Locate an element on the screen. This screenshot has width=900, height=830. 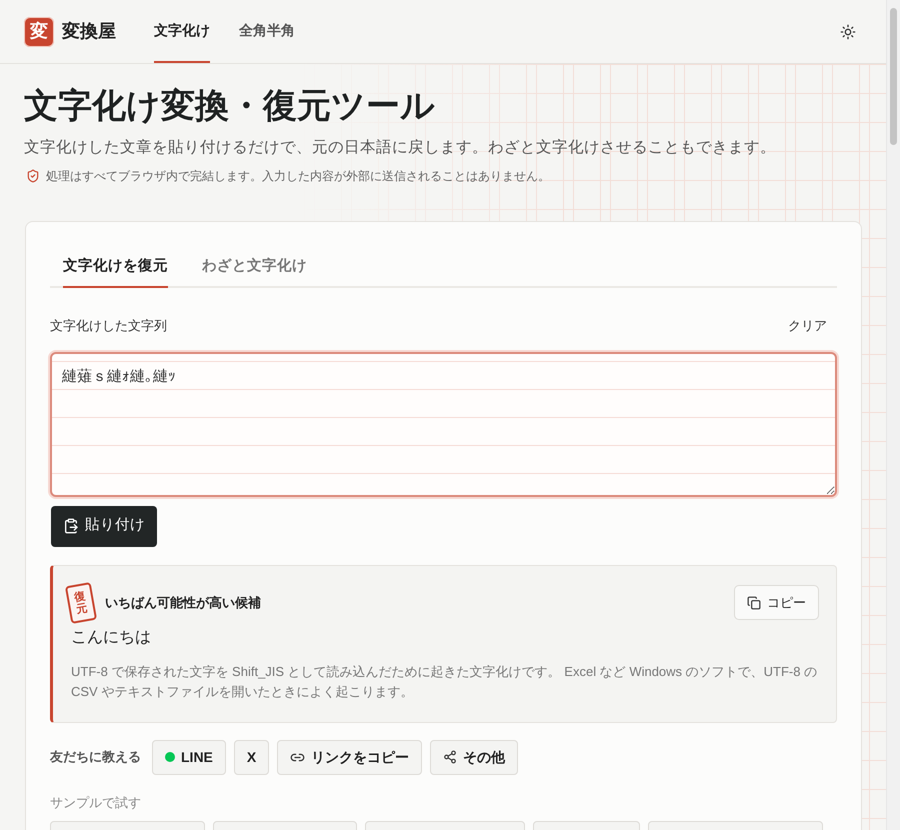
copy-icon is located at coordinates (754, 603).